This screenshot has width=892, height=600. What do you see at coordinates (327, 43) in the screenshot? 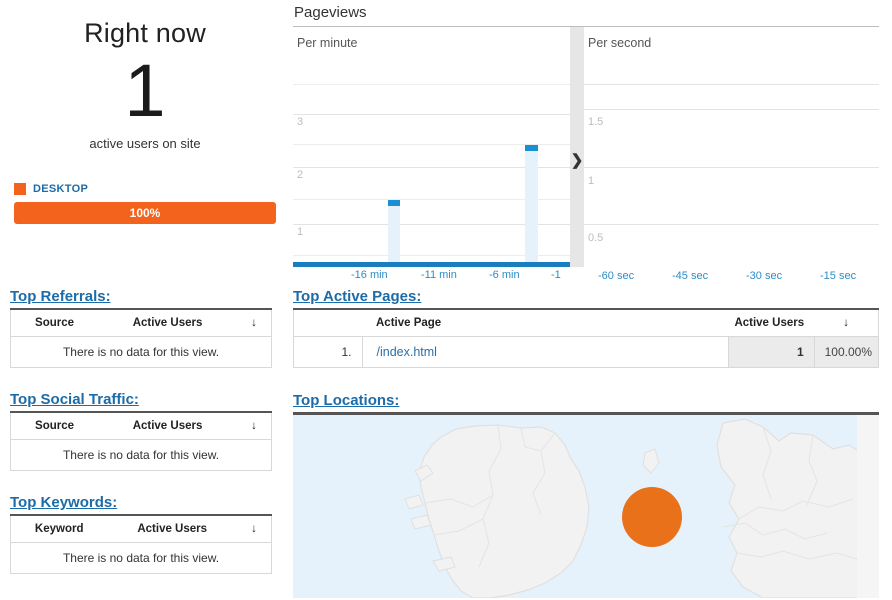
I see `per-minute-label: Per minute` at bounding box center [327, 43].